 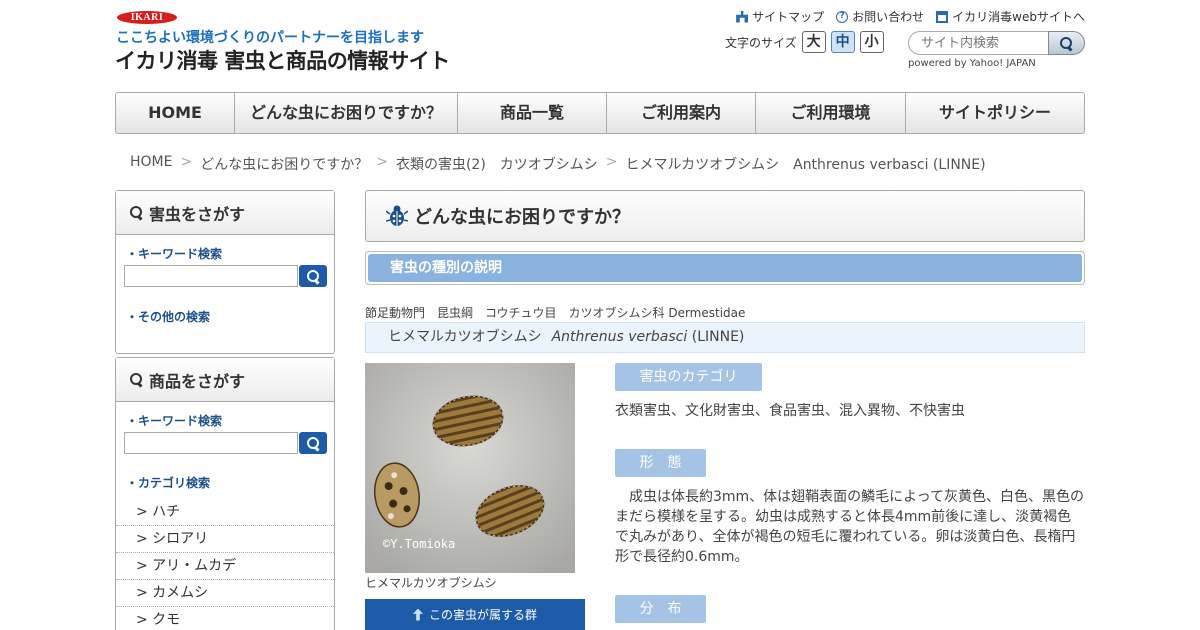 What do you see at coordinates (978, 43) in the screenshot?
I see `site-search-input` at bounding box center [978, 43].